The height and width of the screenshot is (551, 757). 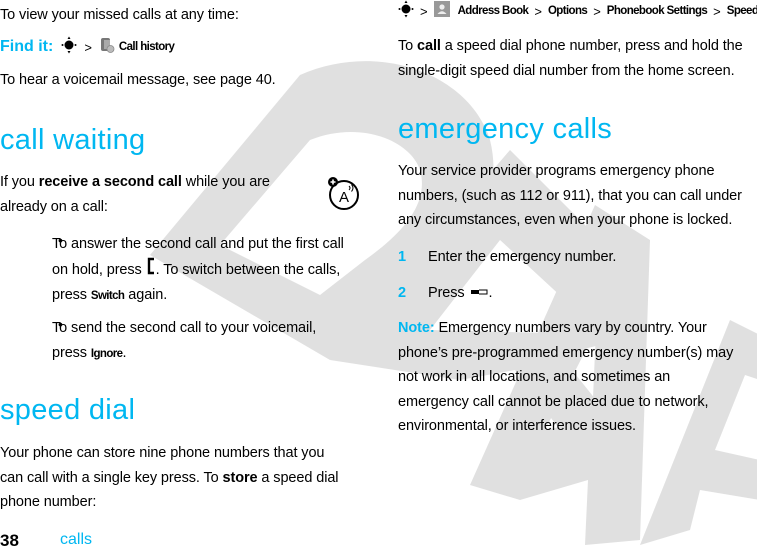 I want to click on step-text: Press, so click(x=448, y=293).